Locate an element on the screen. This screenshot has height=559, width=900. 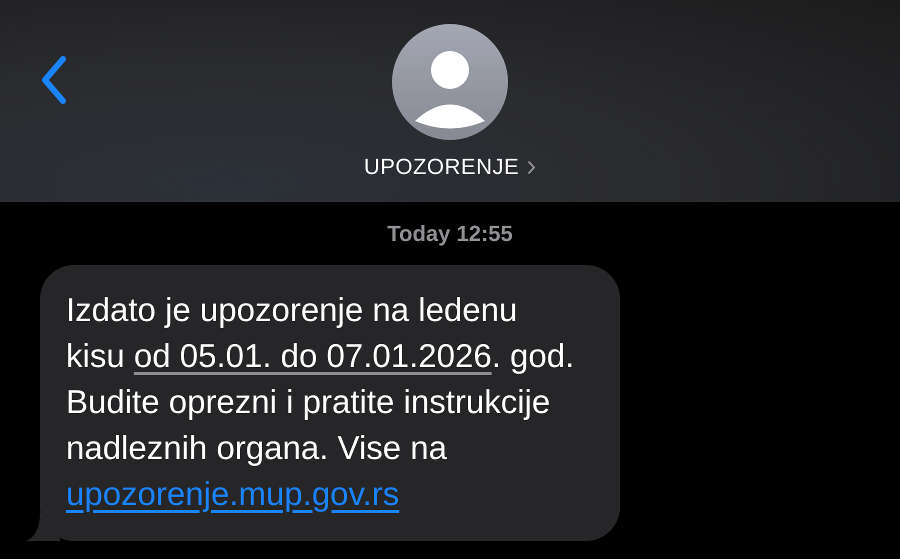
date-link: od 05.01. do 07.01.2026 is located at coordinates (313, 355).